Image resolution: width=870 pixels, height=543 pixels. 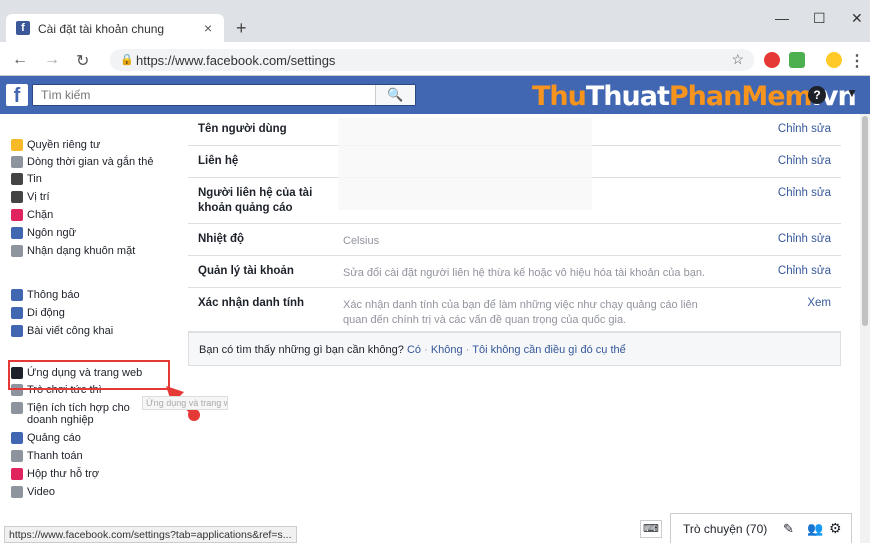 I want to click on sidebar-item-label: Tiện ích tích hợp cho doanh nghiệp, so click(x=78, y=414).